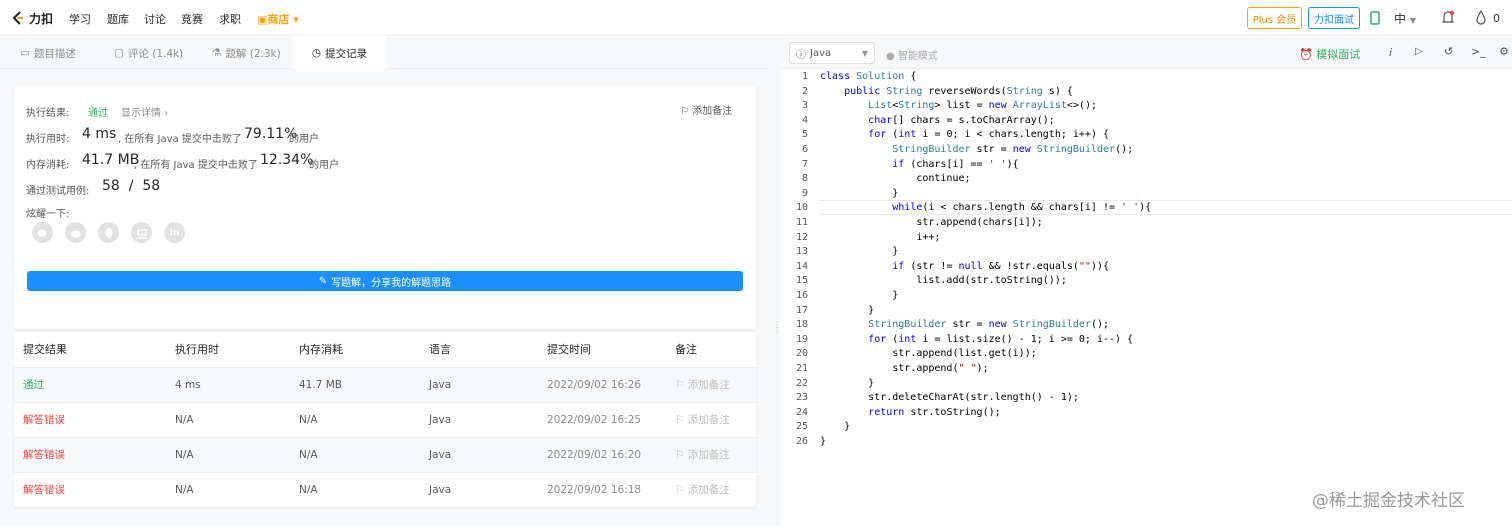  I want to click on line-number: 3, so click(804, 106).